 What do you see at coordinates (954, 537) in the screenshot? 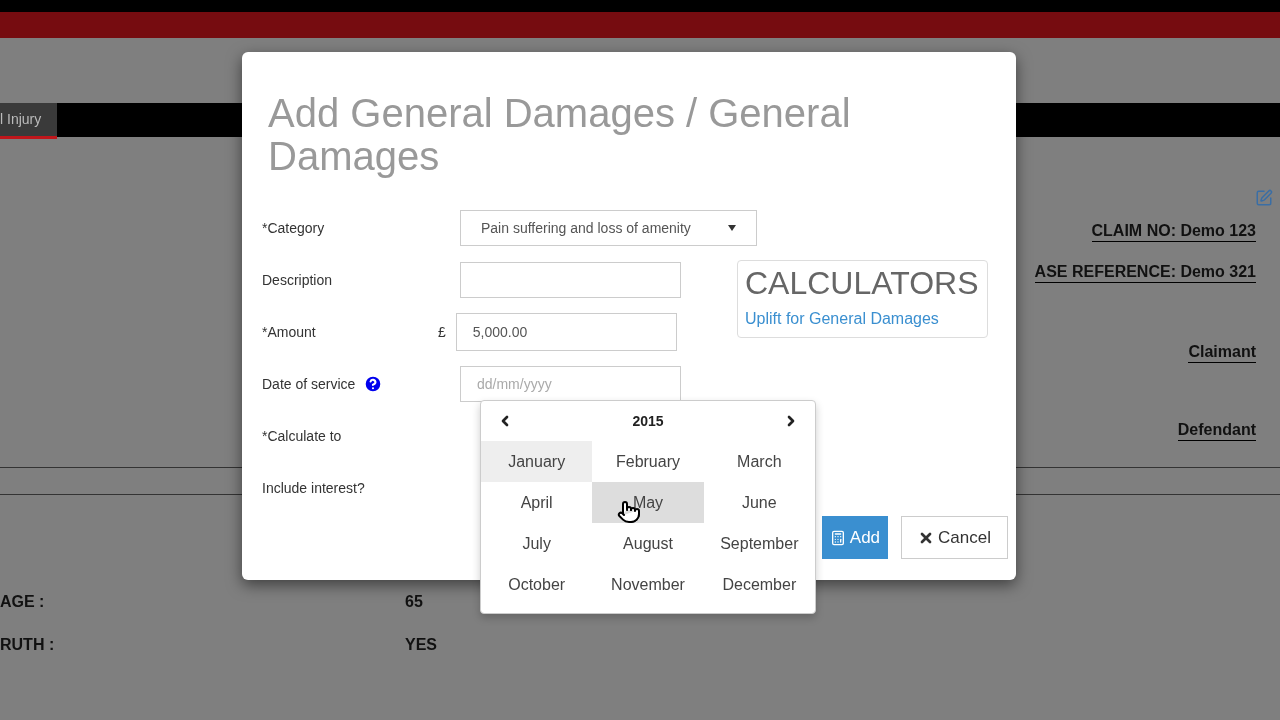
I see `cancel-button: Cancel` at bounding box center [954, 537].